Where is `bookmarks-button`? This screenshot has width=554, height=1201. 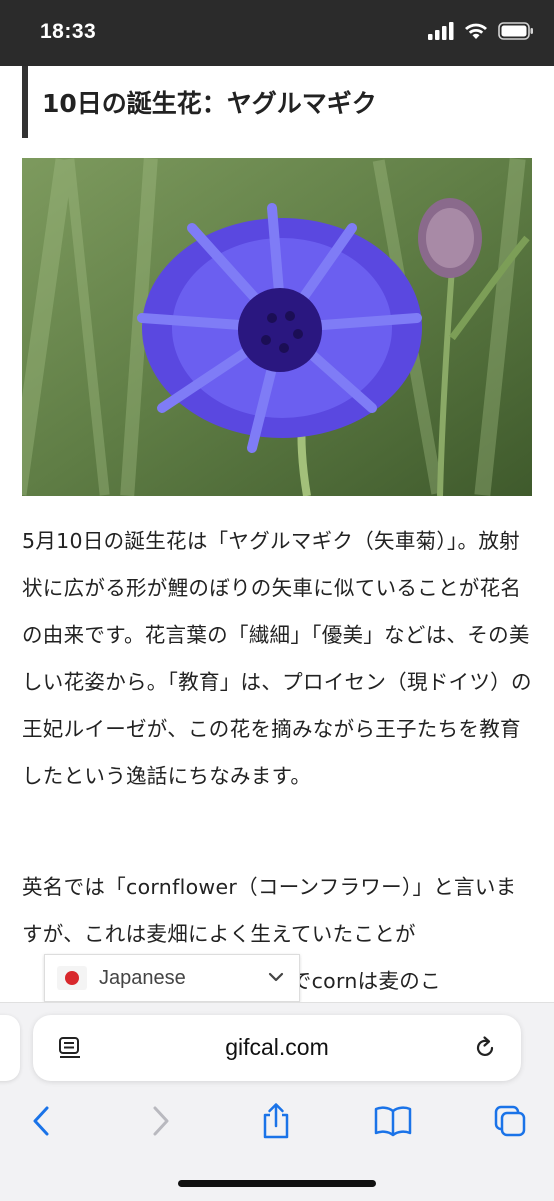
bookmarks-button is located at coordinates (393, 1121).